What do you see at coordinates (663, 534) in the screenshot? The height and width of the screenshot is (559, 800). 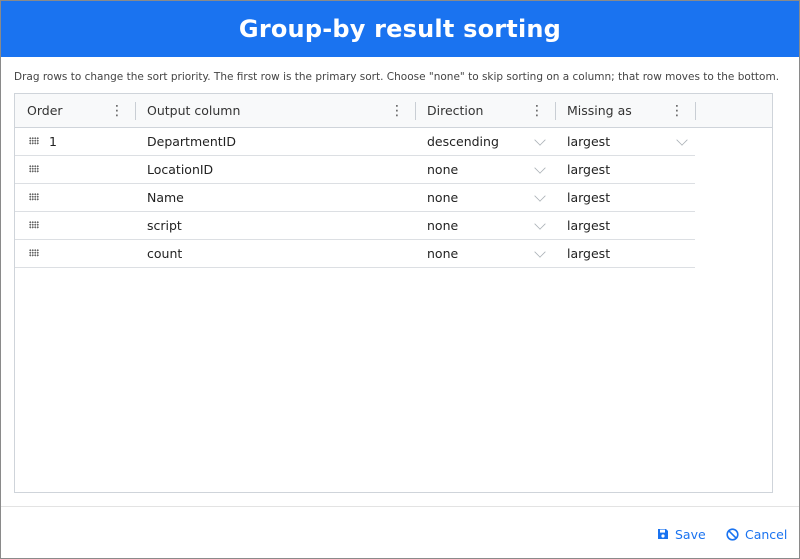 I see `floppy-disk-icon` at bounding box center [663, 534].